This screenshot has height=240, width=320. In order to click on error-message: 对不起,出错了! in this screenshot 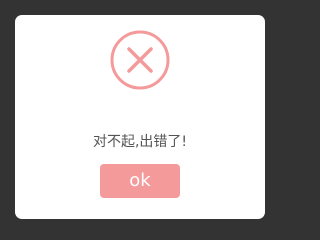, I will do `click(140, 142)`.